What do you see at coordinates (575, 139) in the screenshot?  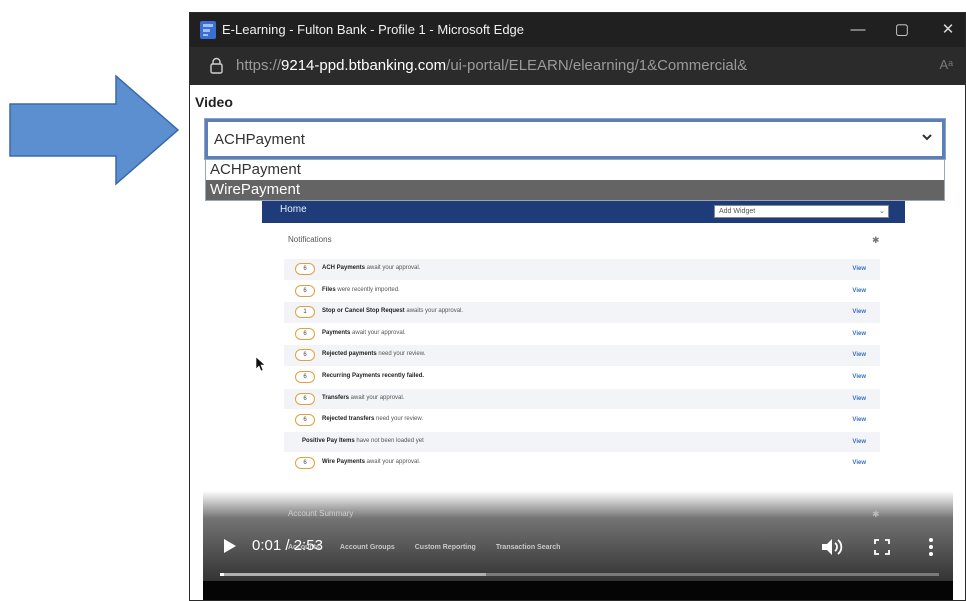 I see `video-select: ACHPayment` at bounding box center [575, 139].